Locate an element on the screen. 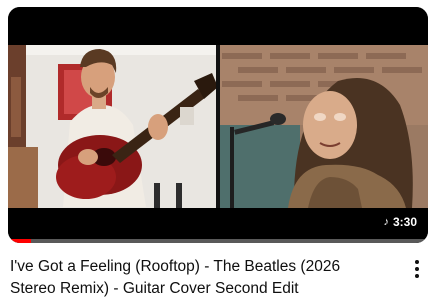  watch-progress-bar is located at coordinates (218, 241).